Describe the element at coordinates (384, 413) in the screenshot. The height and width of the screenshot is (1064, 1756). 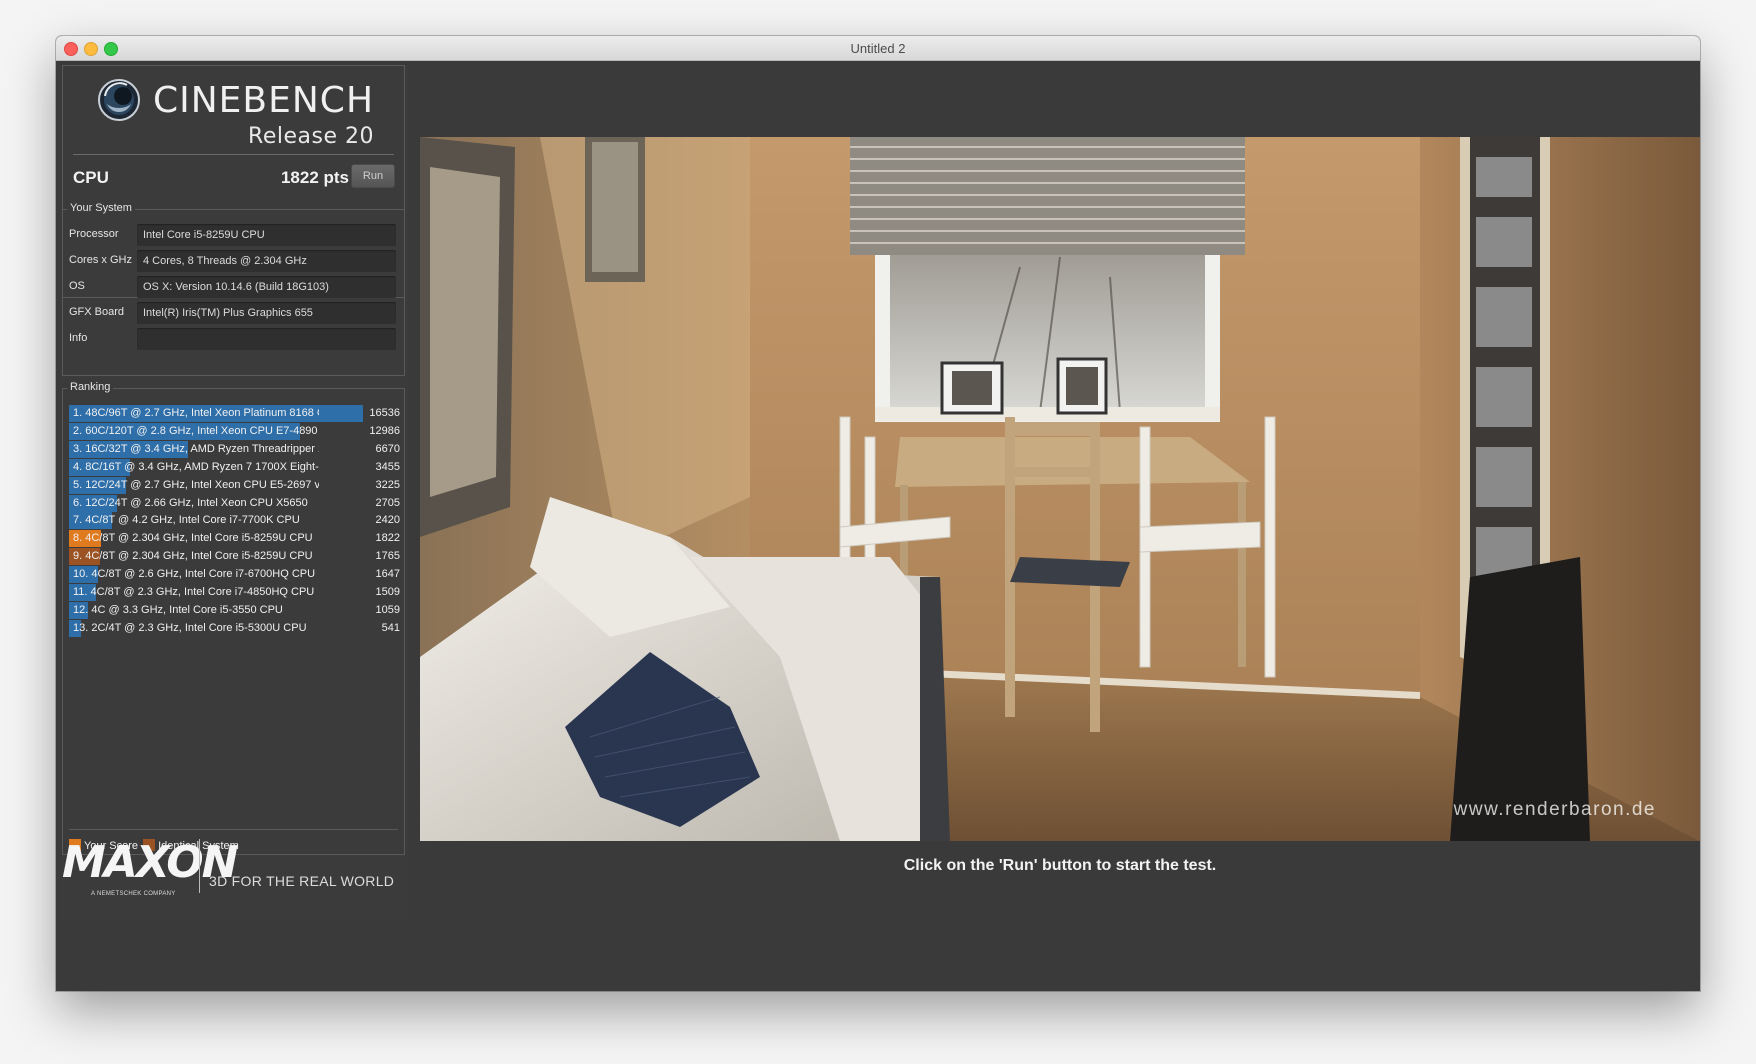
I see `ranking-score: 16536` at that location.